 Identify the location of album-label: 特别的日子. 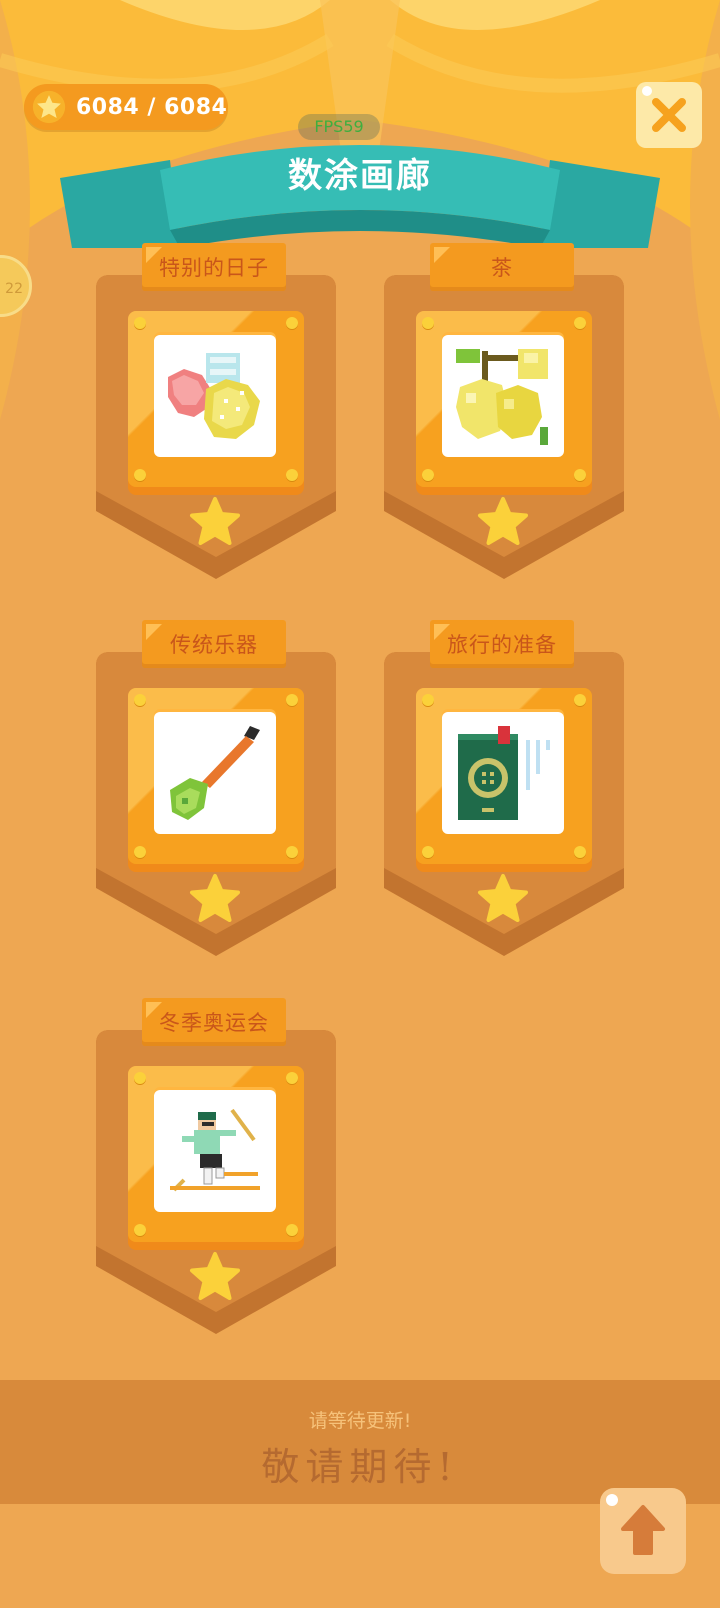
(214, 268).